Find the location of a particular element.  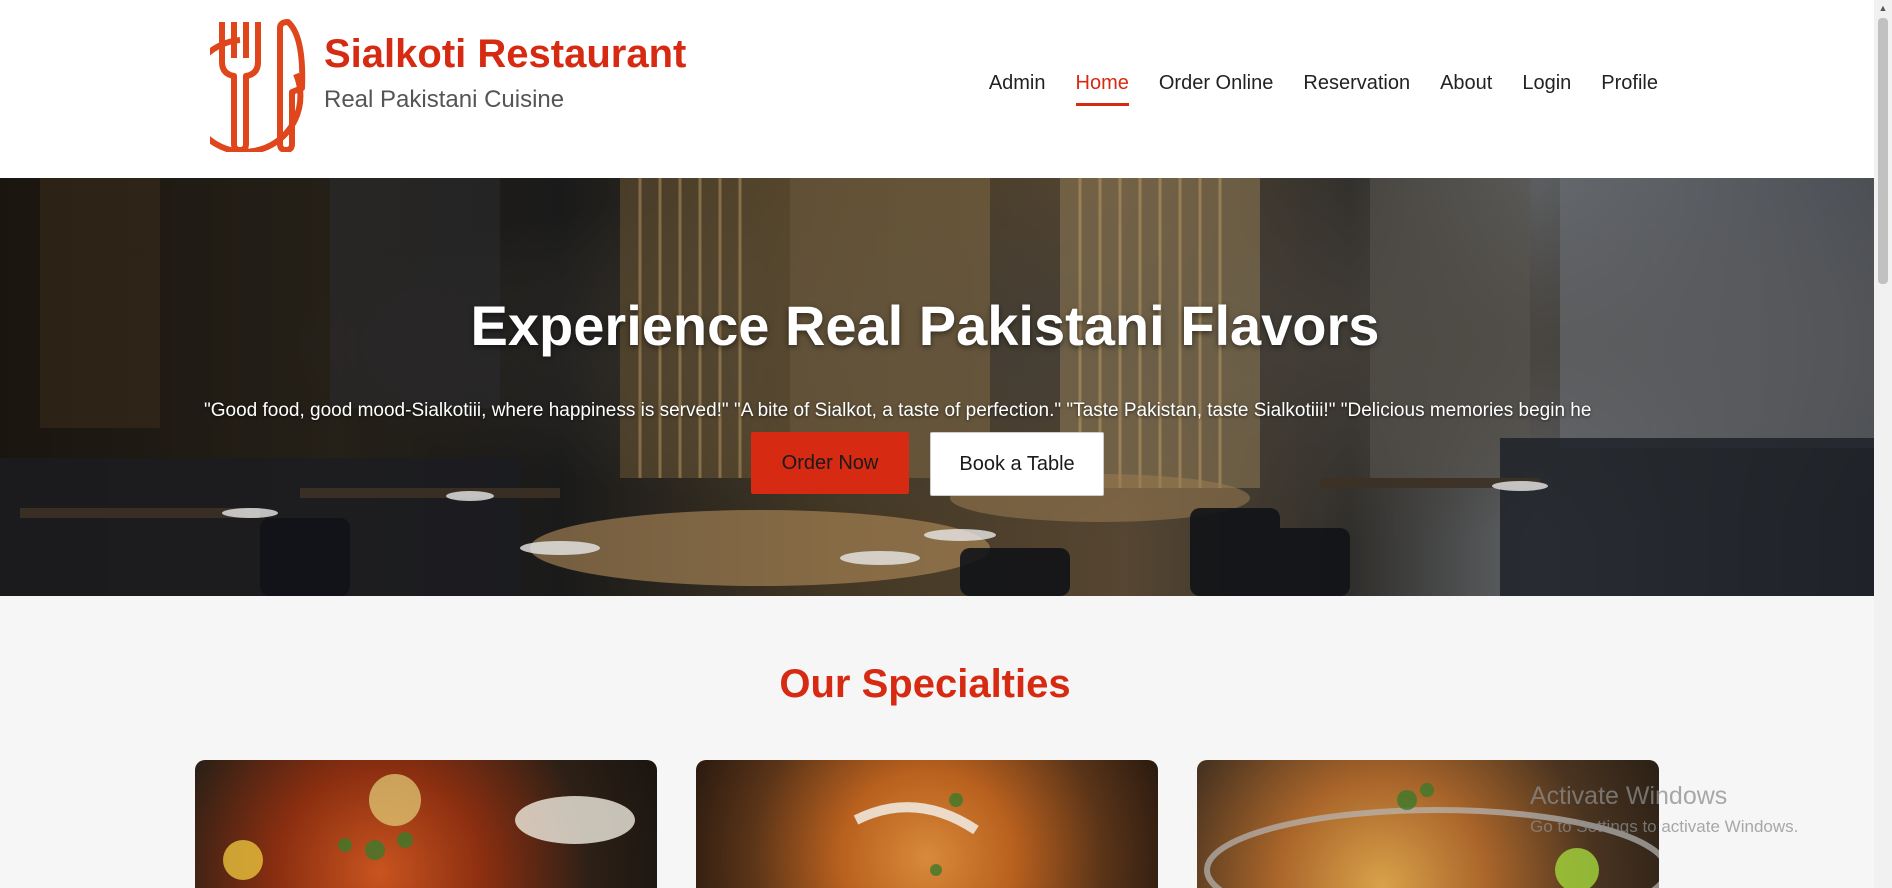

watermark-title: Activate Windows is located at coordinates (1629, 796).